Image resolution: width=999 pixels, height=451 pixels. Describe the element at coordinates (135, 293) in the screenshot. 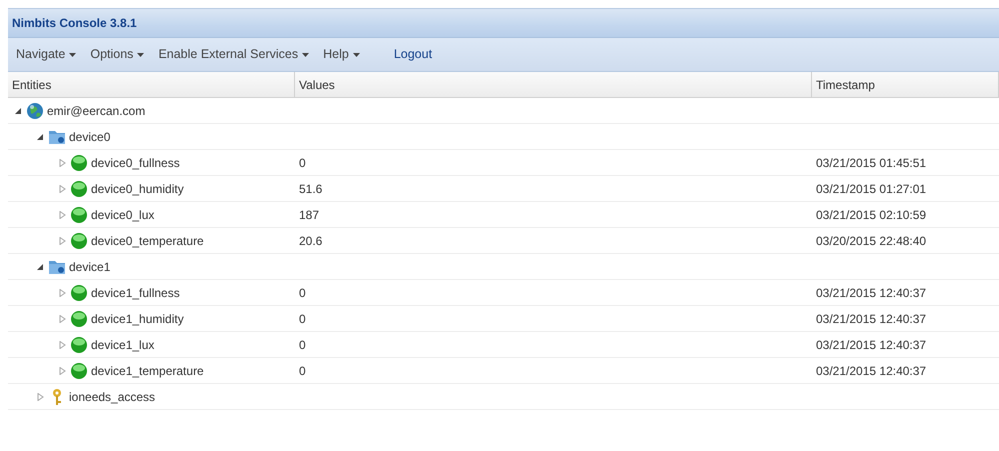

I see `entity-name: device1_fullness` at that location.